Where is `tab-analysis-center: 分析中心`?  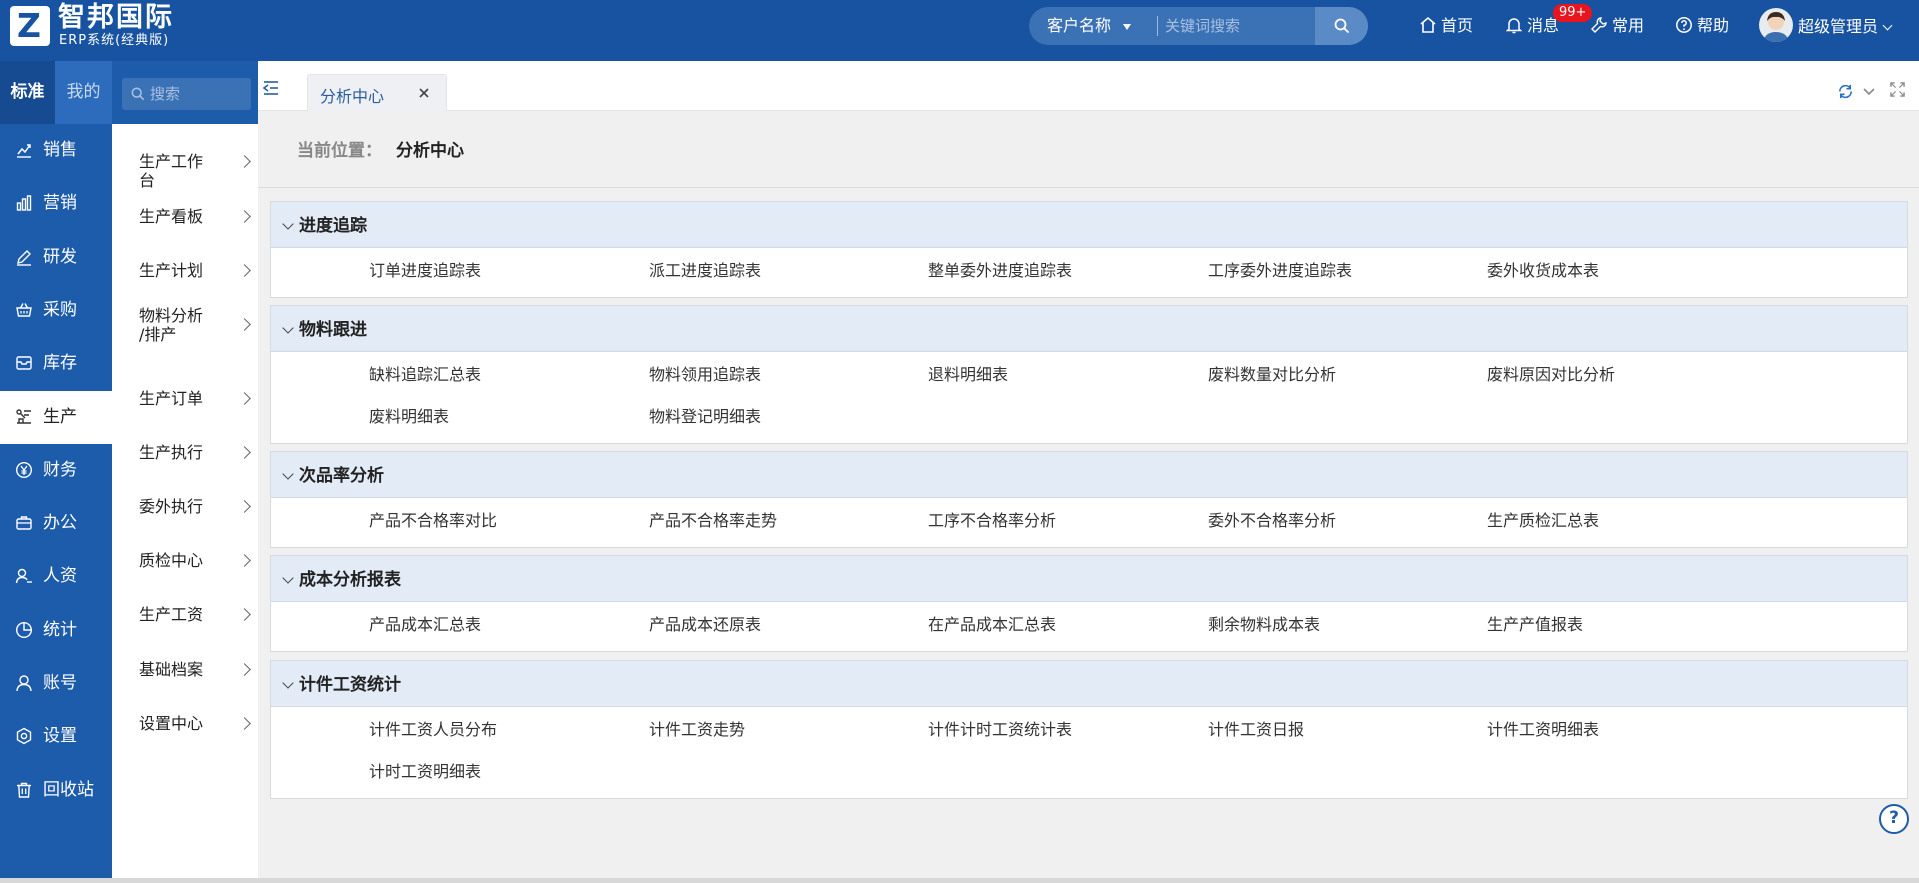 tab-analysis-center: 分析中心 is located at coordinates (377, 92).